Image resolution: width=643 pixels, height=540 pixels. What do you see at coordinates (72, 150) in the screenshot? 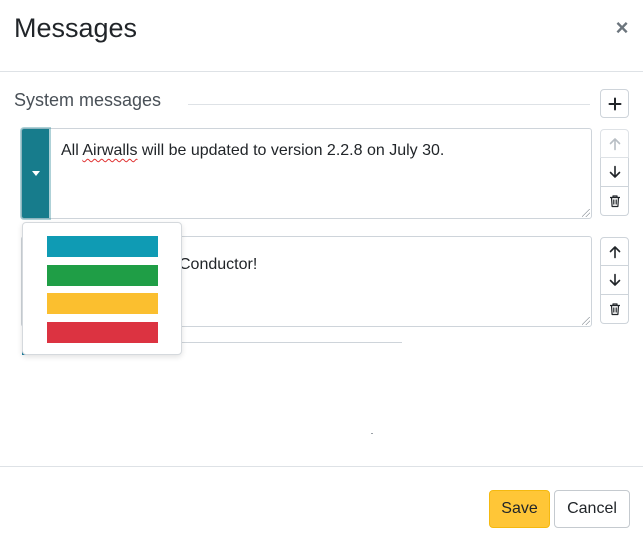
I see `message-text-prefix: All` at bounding box center [72, 150].